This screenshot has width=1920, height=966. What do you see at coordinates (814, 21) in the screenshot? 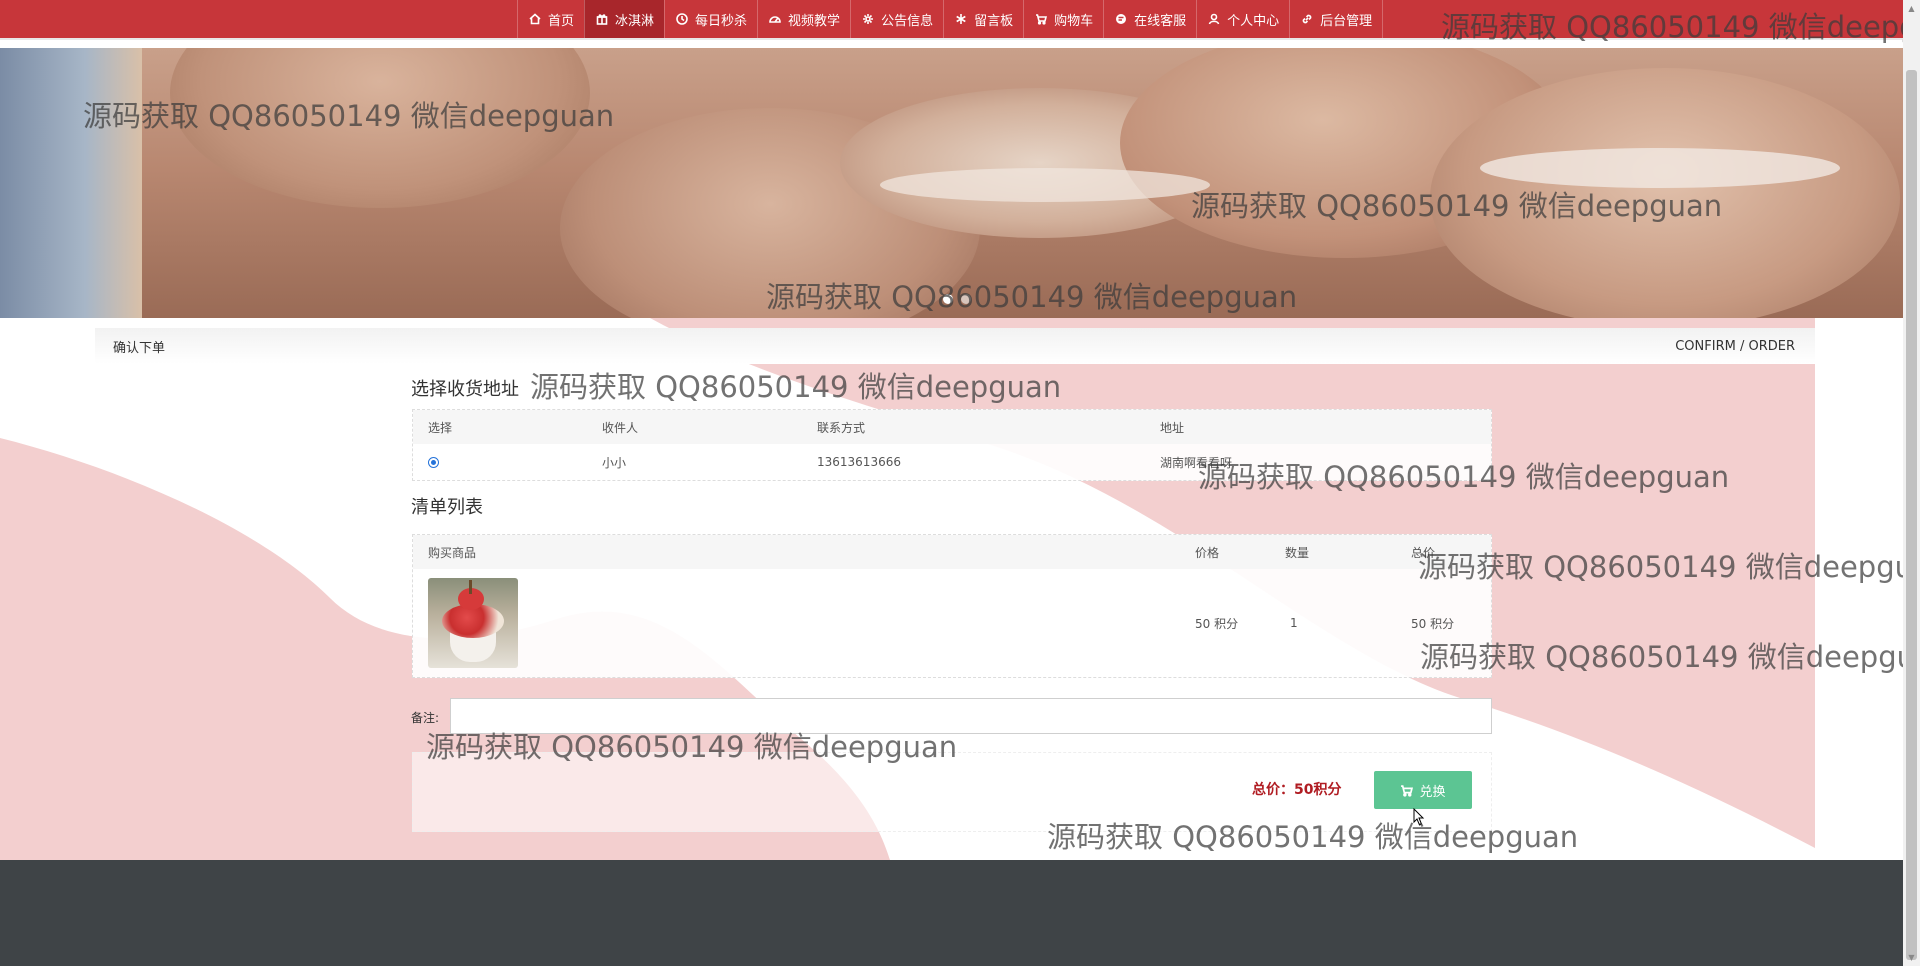
I see `nav-item-label: 视频教学` at bounding box center [814, 21].